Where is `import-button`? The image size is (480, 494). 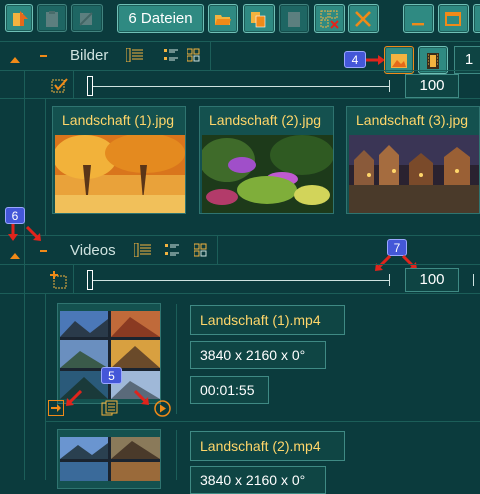 import-button is located at coordinates (19, 18).